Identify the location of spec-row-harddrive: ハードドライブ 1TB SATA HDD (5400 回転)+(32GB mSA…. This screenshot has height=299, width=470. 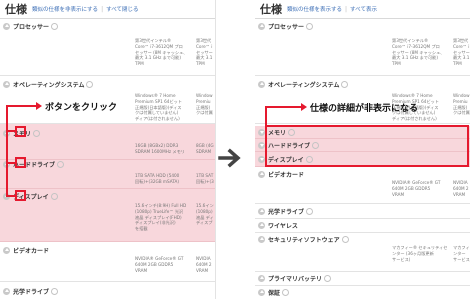
(107, 174).